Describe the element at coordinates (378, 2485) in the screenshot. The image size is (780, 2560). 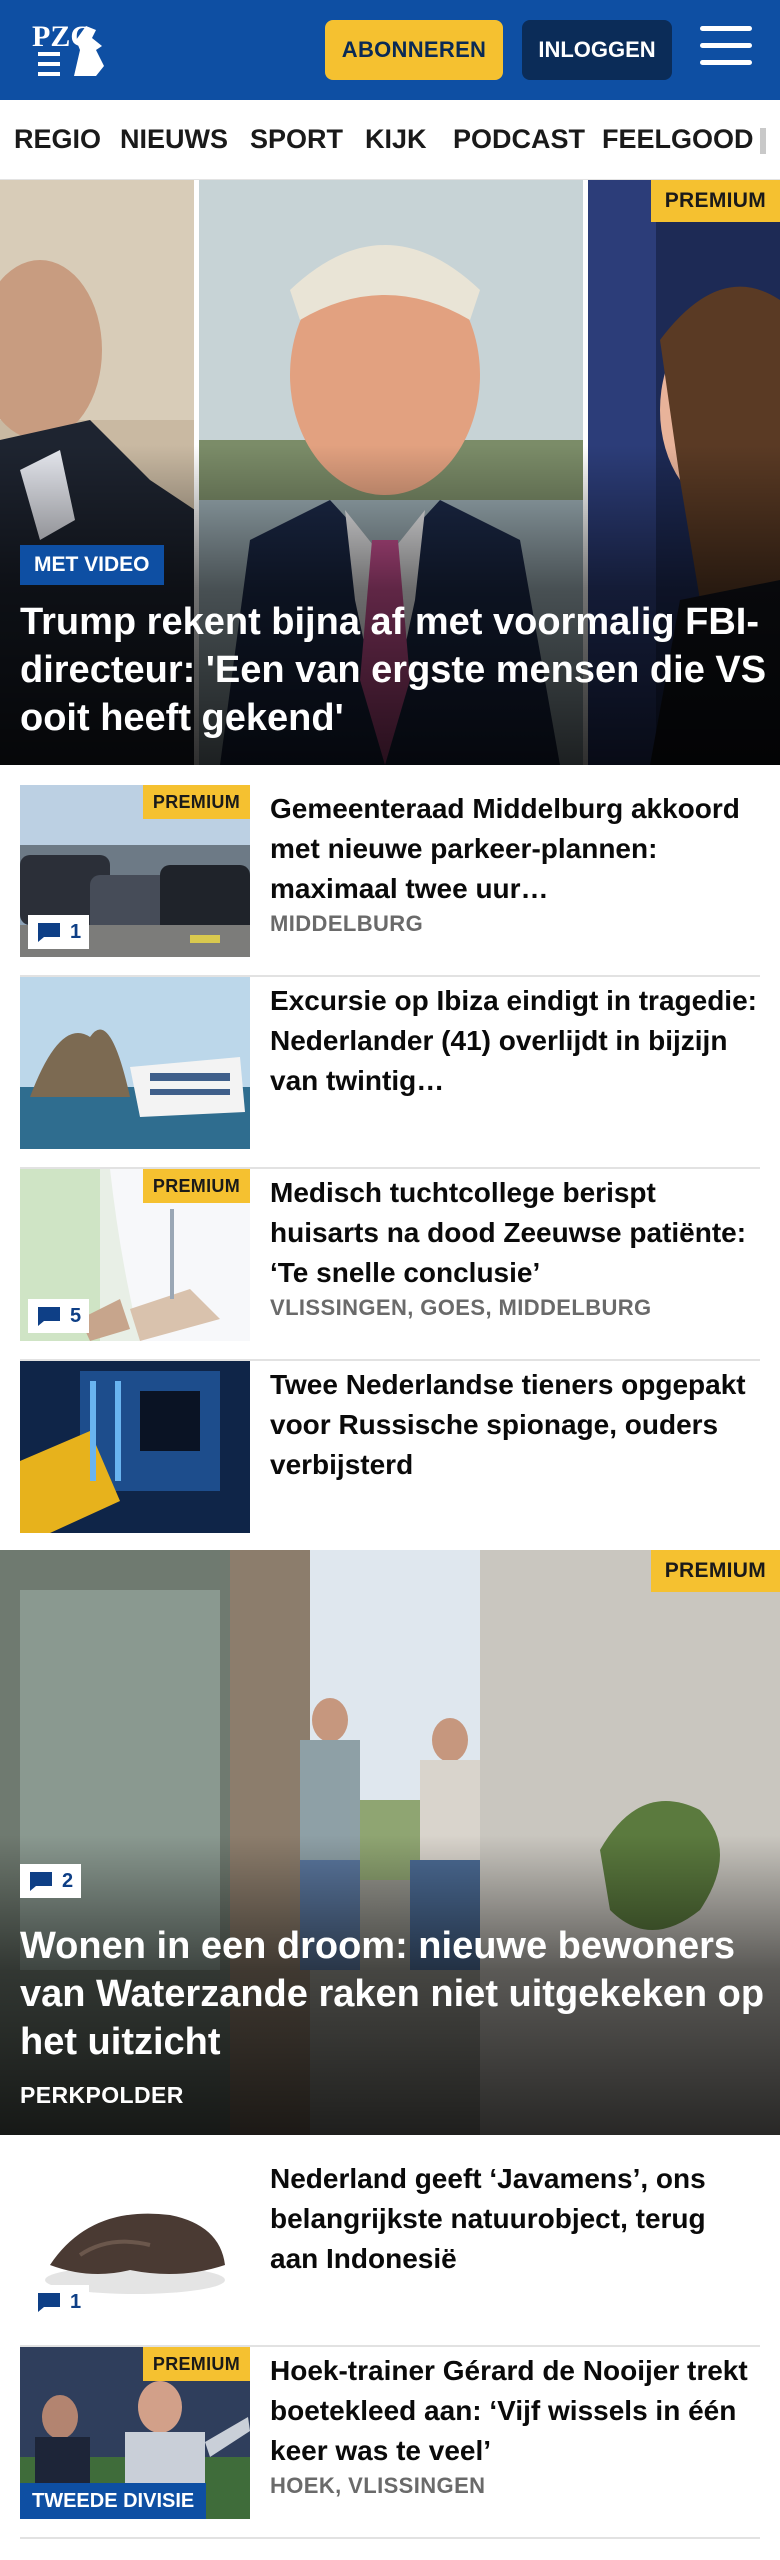
I see `article-location: HOEK, VLISSINGEN` at that location.